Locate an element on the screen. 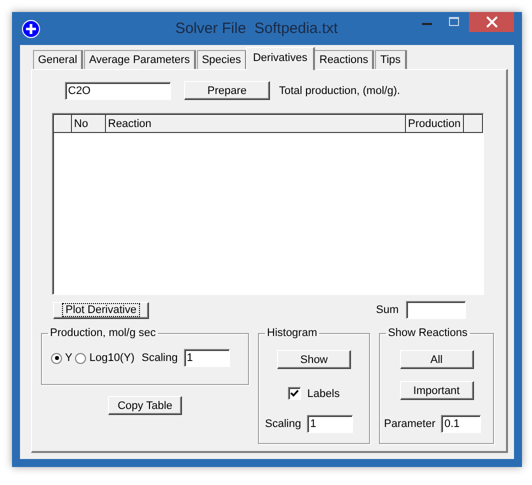 The image size is (532, 485). group-title: Histogram is located at coordinates (292, 333).